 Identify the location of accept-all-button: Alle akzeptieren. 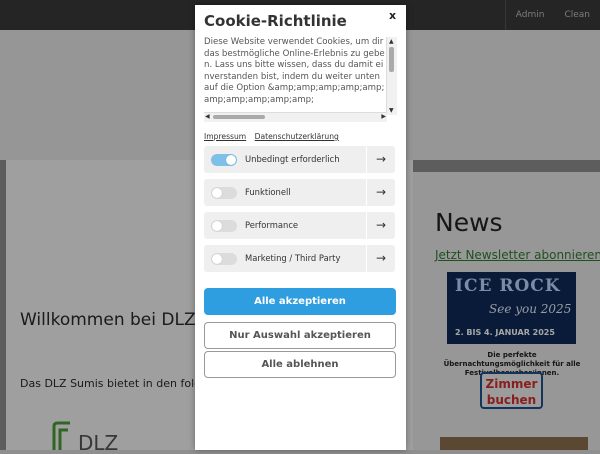
(300, 301).